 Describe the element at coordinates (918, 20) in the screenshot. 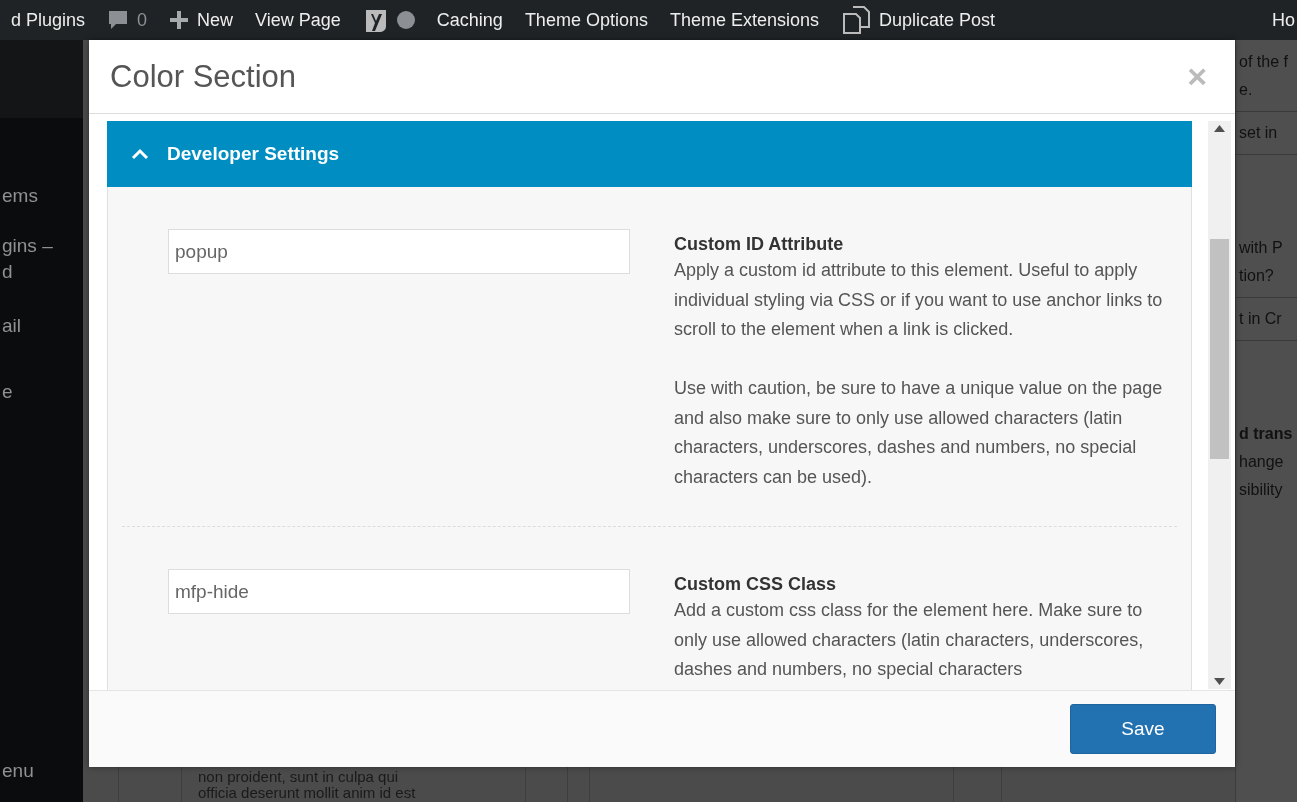

I see `duplicate-post-link: Duplicate Post` at that location.